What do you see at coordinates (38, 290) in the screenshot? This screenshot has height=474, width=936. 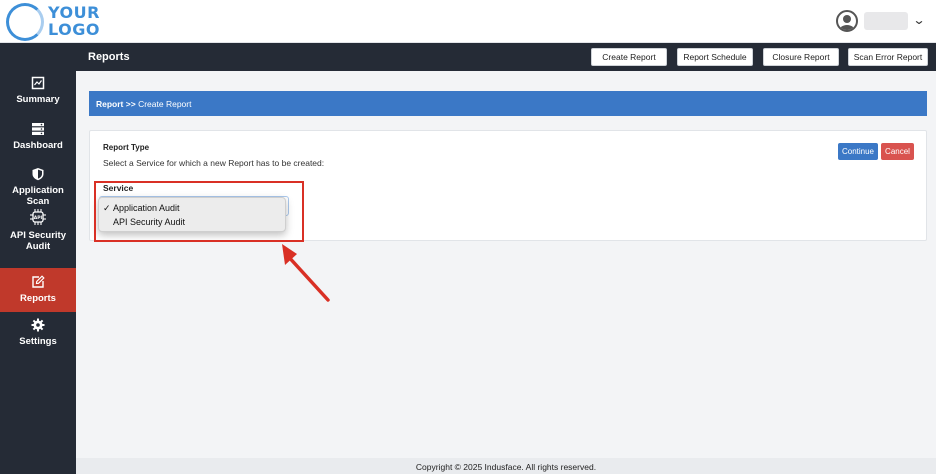 I see `sidebar-item-reports: Reports` at bounding box center [38, 290].